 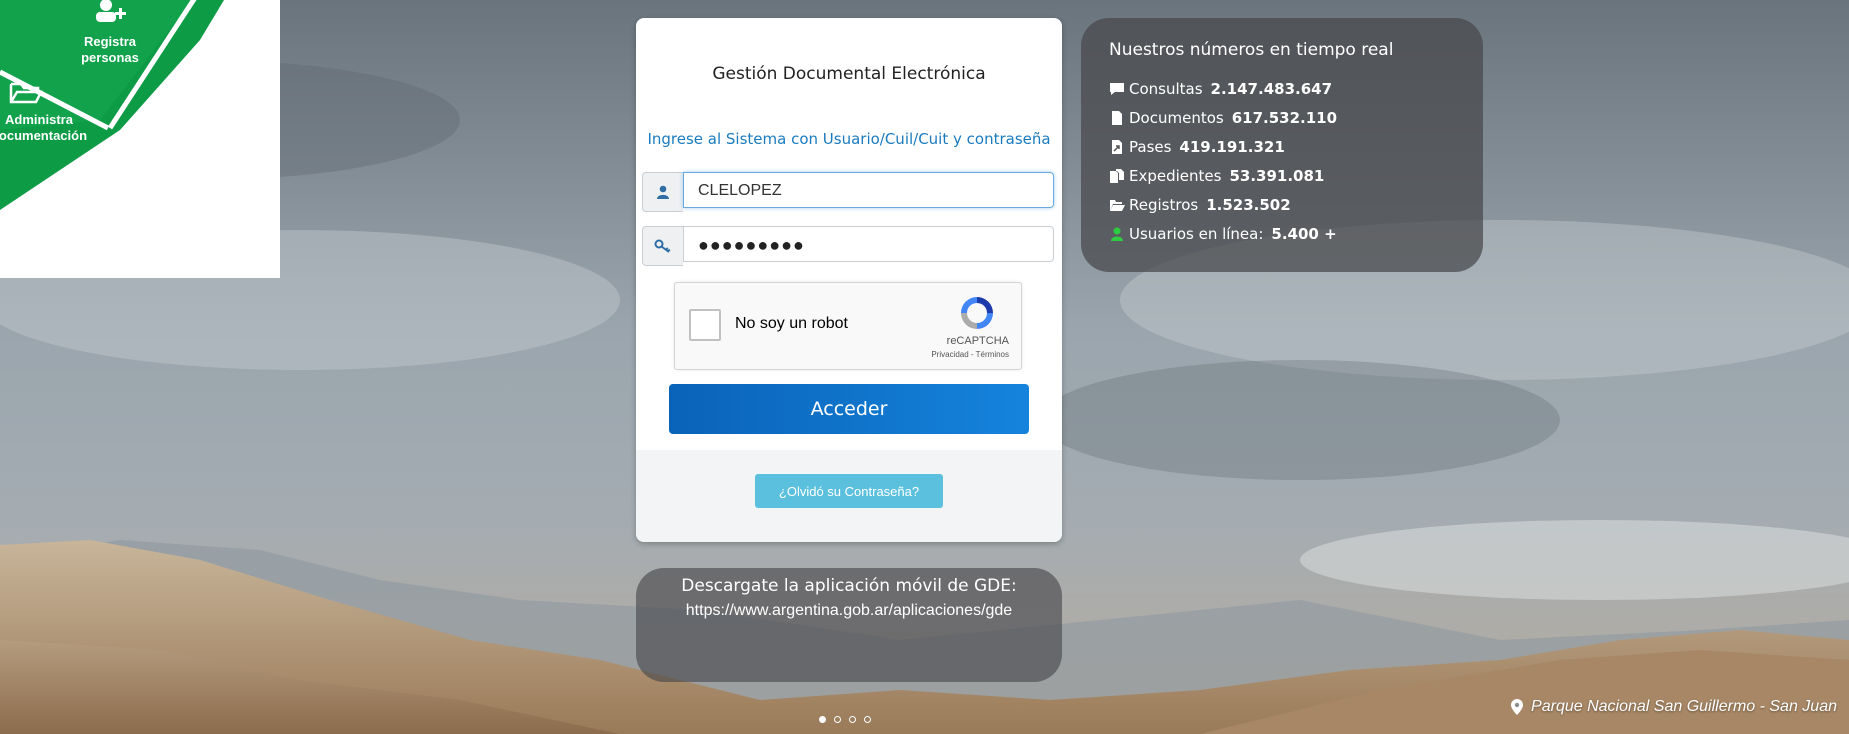 I want to click on stat-documentos: Documentos 617.532.110, so click(x=1223, y=118).